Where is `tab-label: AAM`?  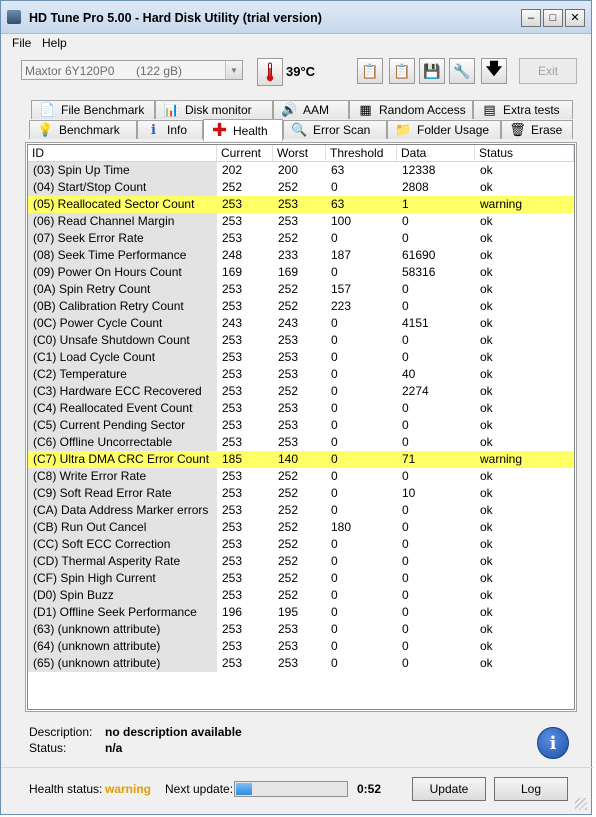
tab-label: AAM is located at coordinates (316, 110).